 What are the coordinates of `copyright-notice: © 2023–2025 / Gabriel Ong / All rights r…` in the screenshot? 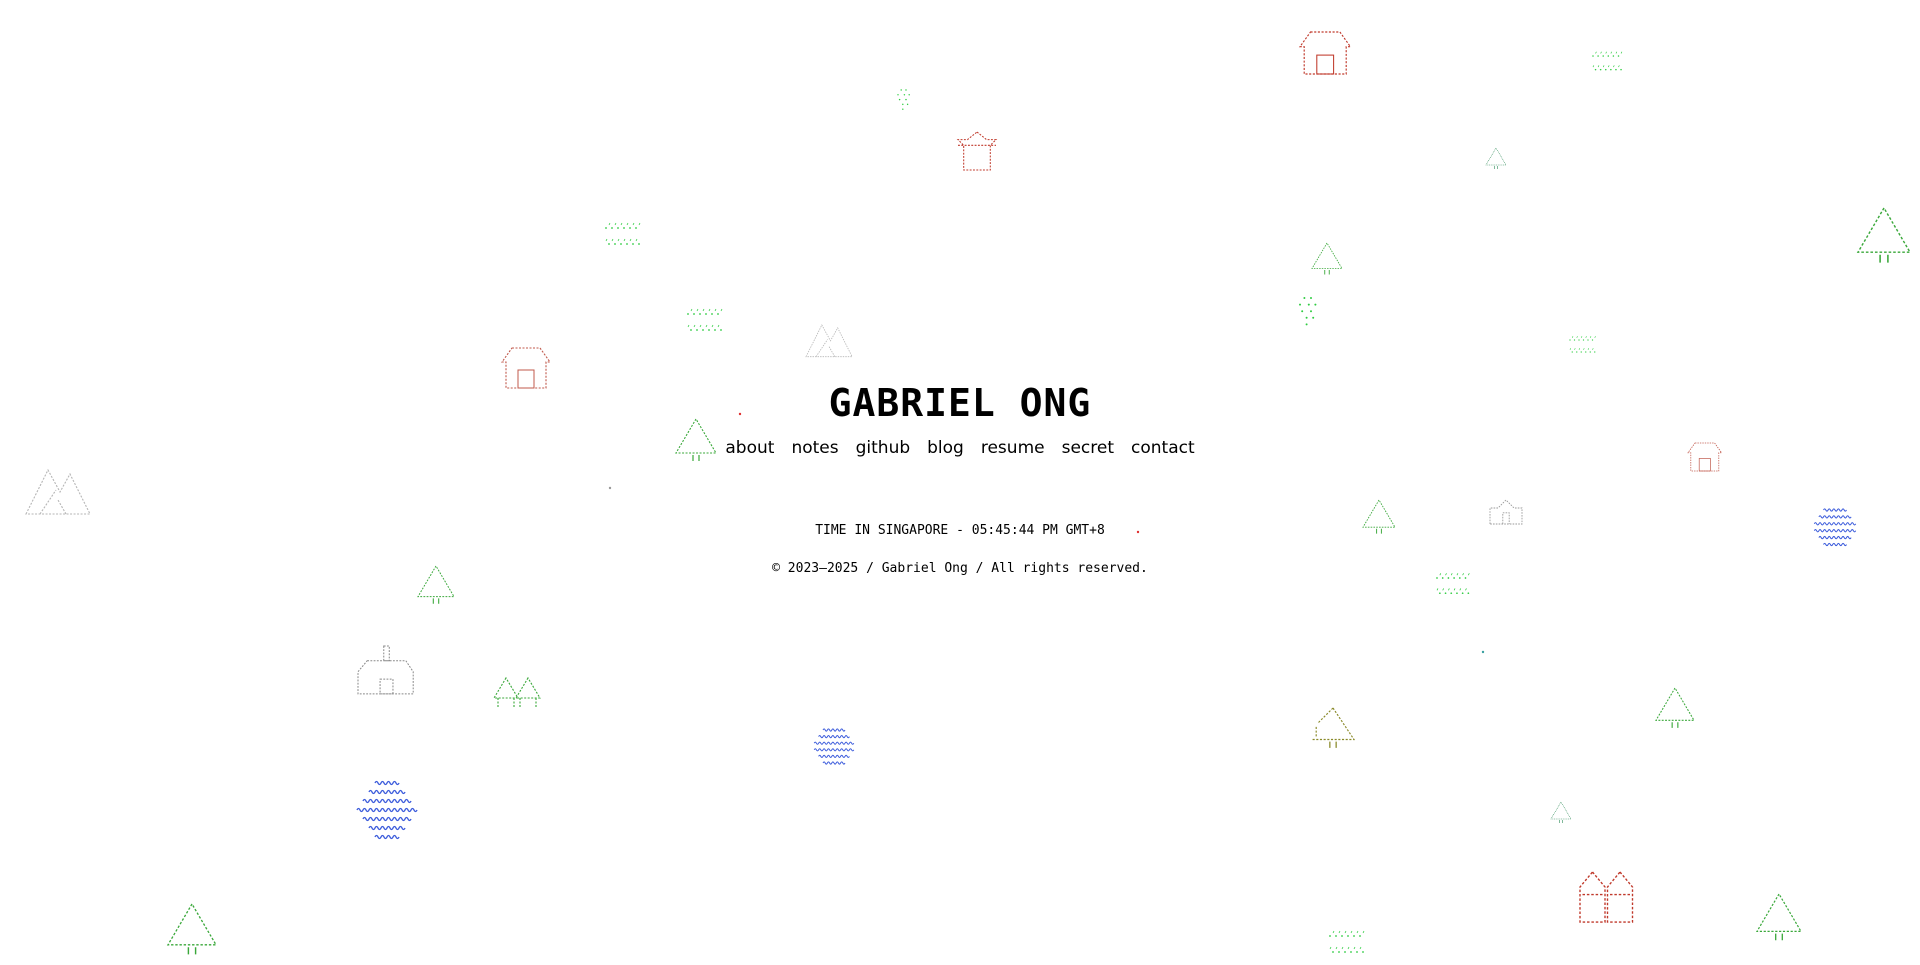 It's located at (960, 568).